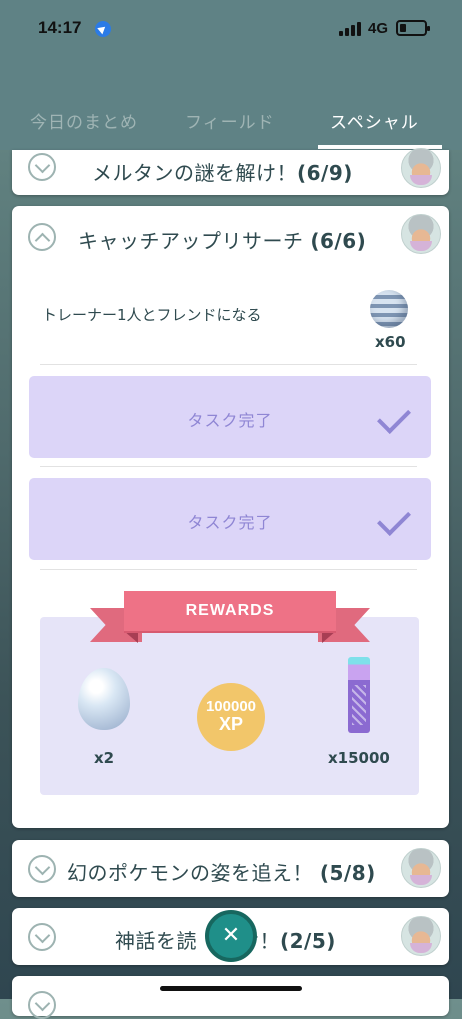 Image resolution: width=462 pixels, height=1019 pixels. Describe the element at coordinates (378, 28) in the screenshot. I see `network-type: 4G` at that location.